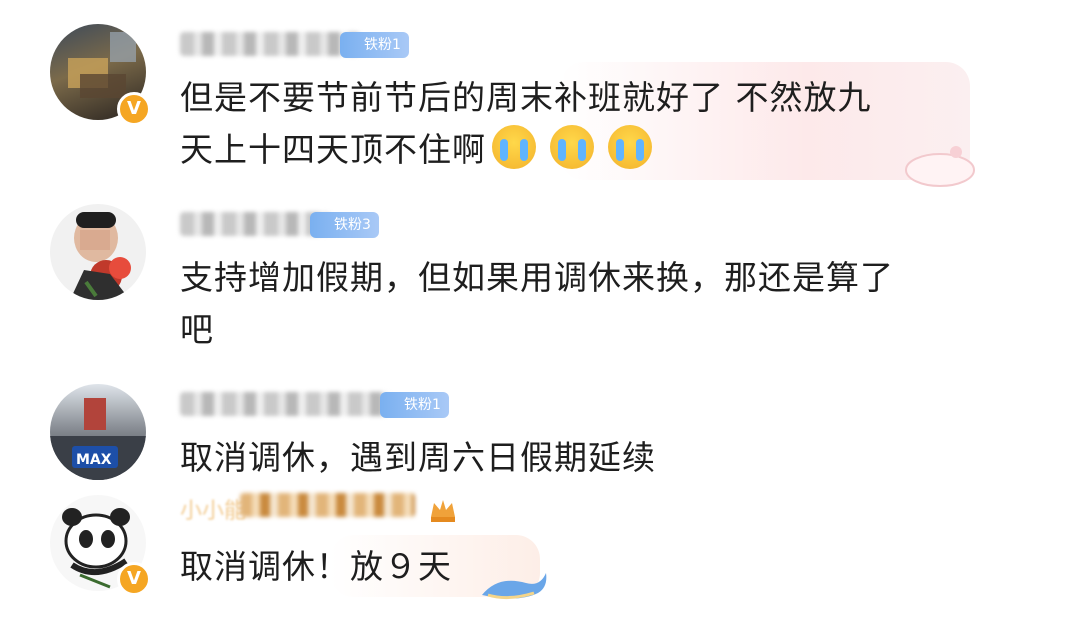 The image size is (1080, 638). I want to click on comment-text-line1: 取消调休，遇到周六日假期延续, so click(418, 457).